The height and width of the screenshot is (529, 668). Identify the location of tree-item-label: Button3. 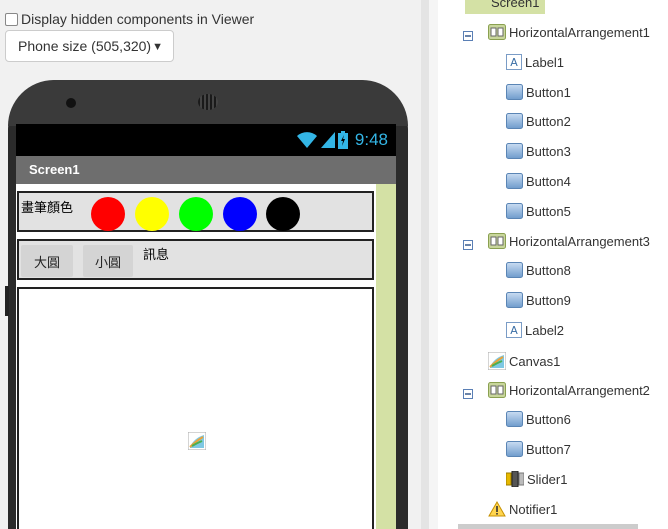
(548, 151).